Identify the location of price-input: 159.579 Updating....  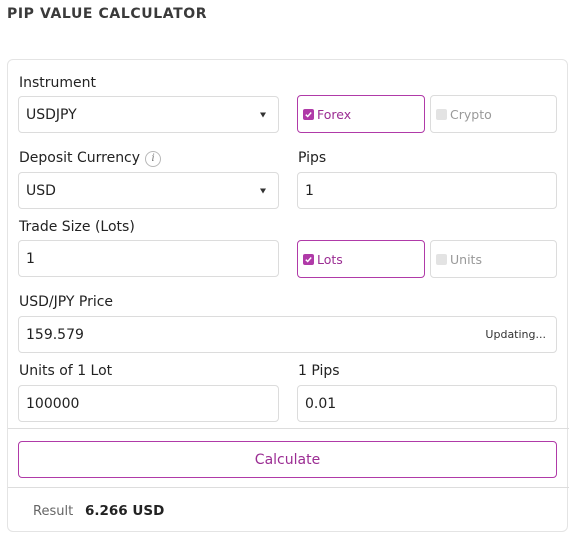
(287, 334).